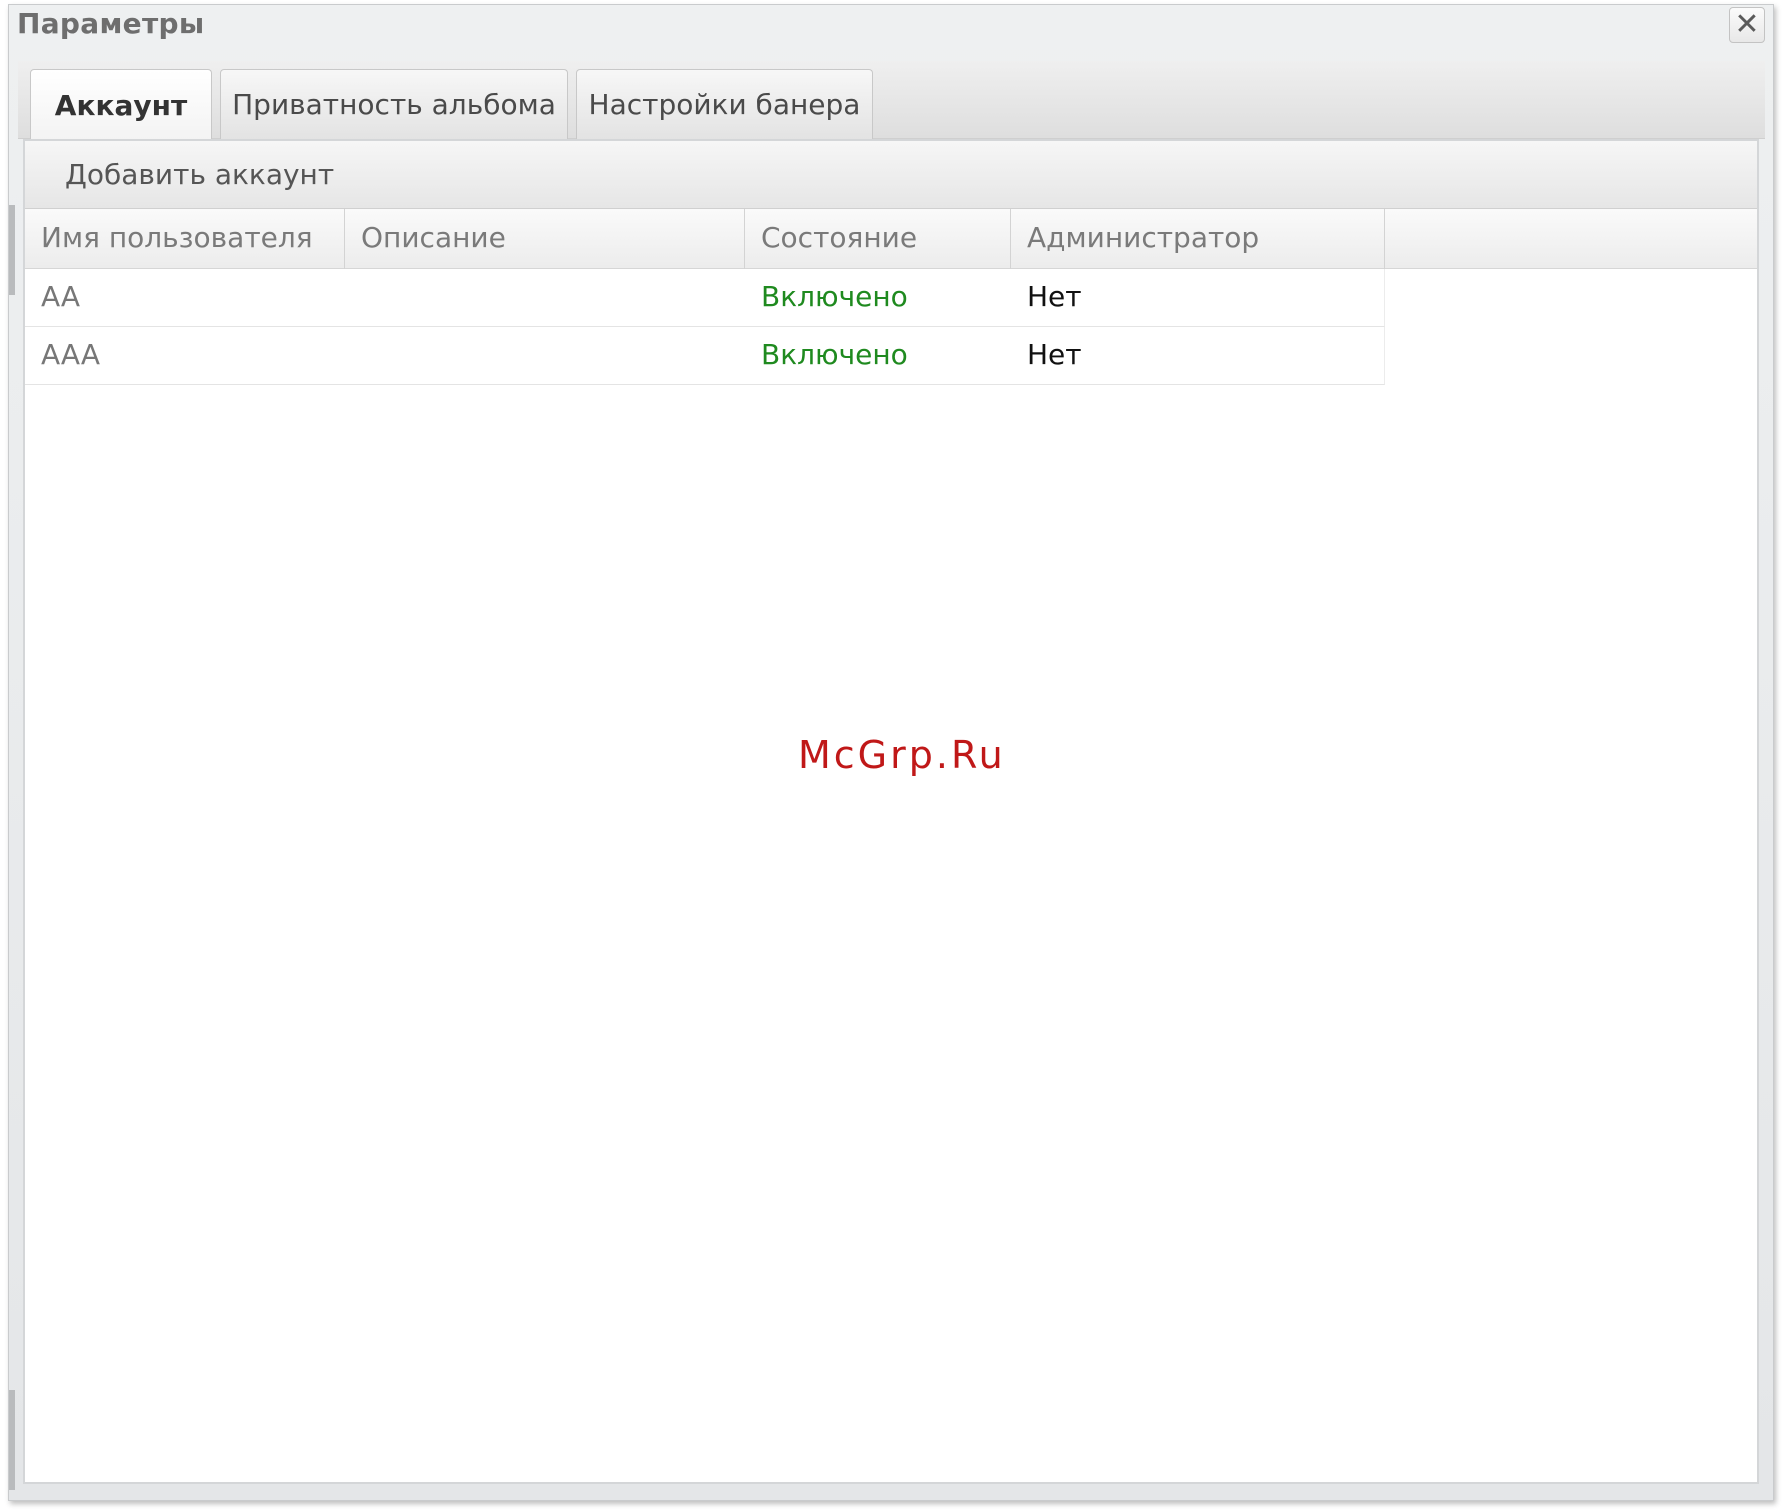 This screenshot has width=1786, height=1510. I want to click on tab-label: Настройки банера, so click(724, 104).